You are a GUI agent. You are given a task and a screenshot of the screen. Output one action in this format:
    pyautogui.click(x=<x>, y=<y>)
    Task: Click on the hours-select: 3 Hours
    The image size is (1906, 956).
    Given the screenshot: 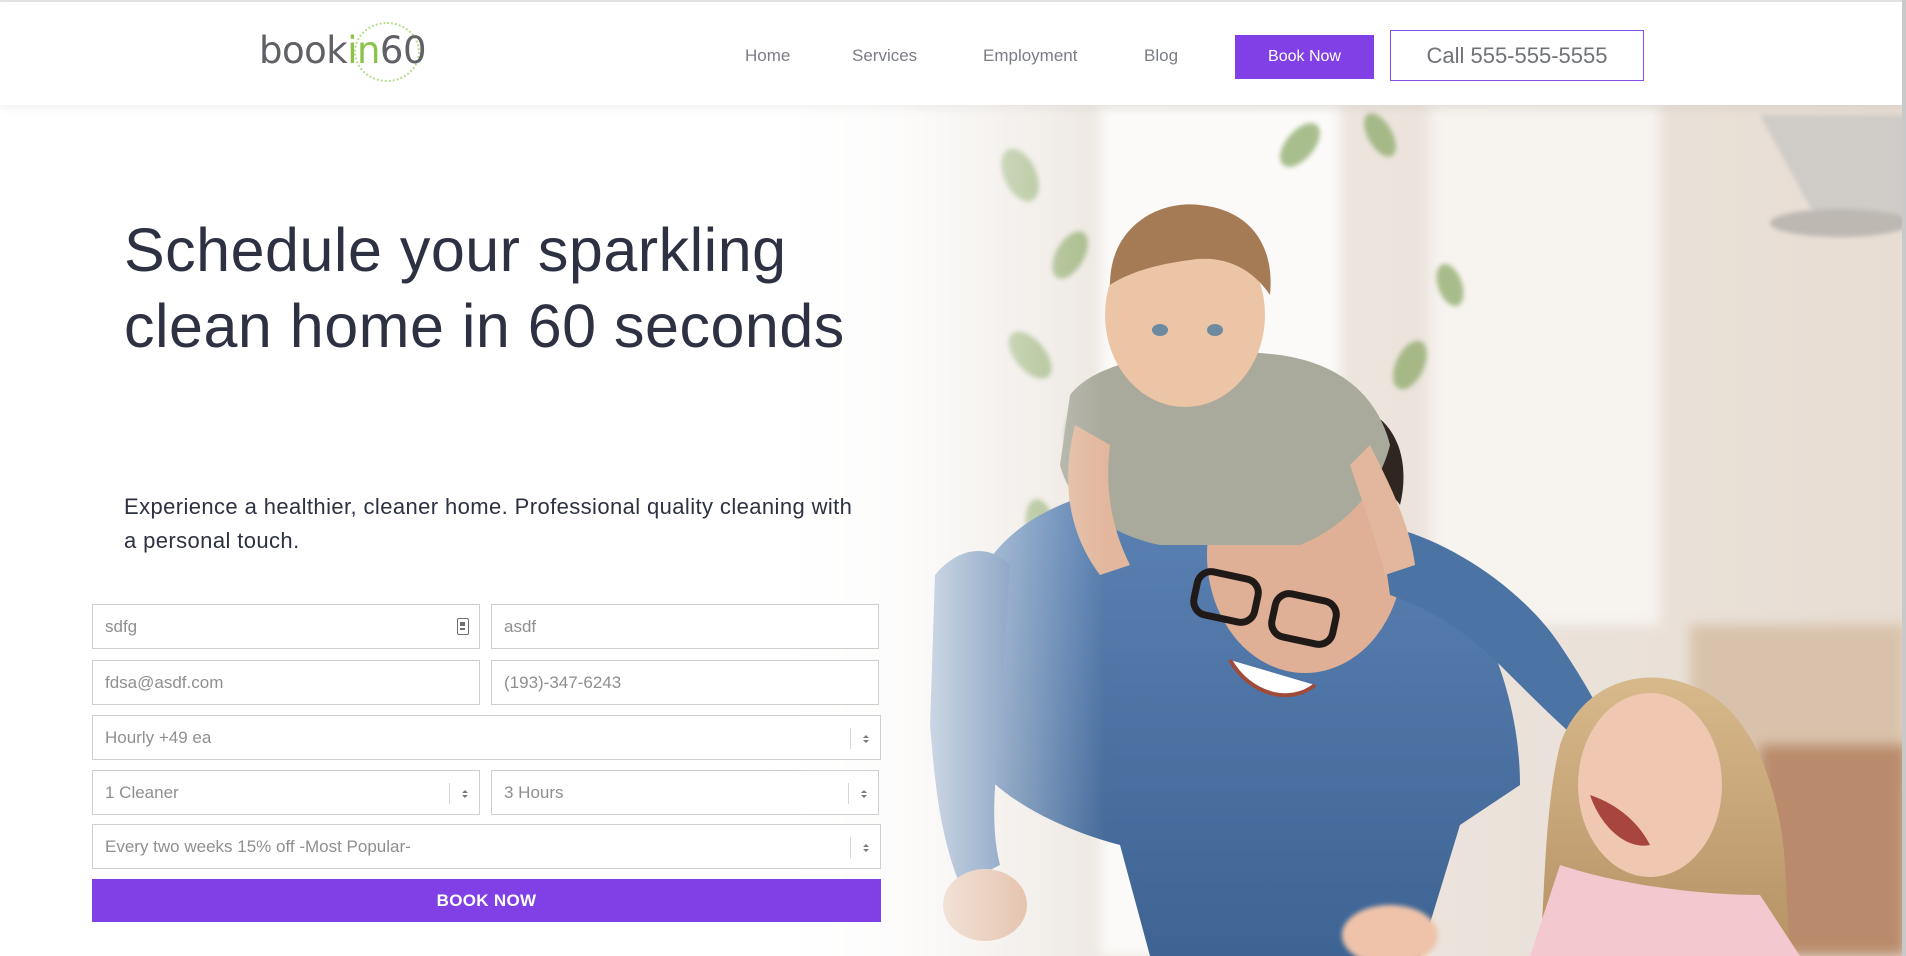 What is the action you would take?
    pyautogui.click(x=685, y=792)
    